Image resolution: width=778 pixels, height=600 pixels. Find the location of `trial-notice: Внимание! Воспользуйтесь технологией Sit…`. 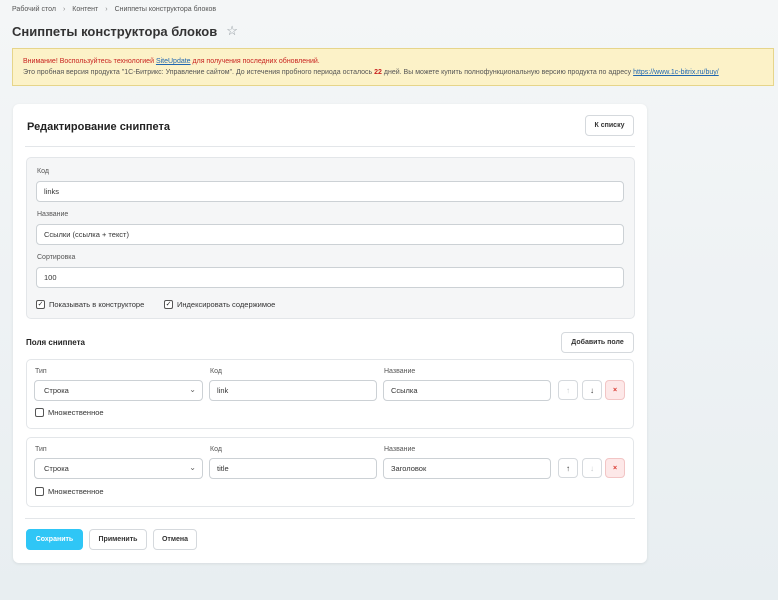

trial-notice: Внимание! Воспользуйтесь технологией Sit… is located at coordinates (393, 67).